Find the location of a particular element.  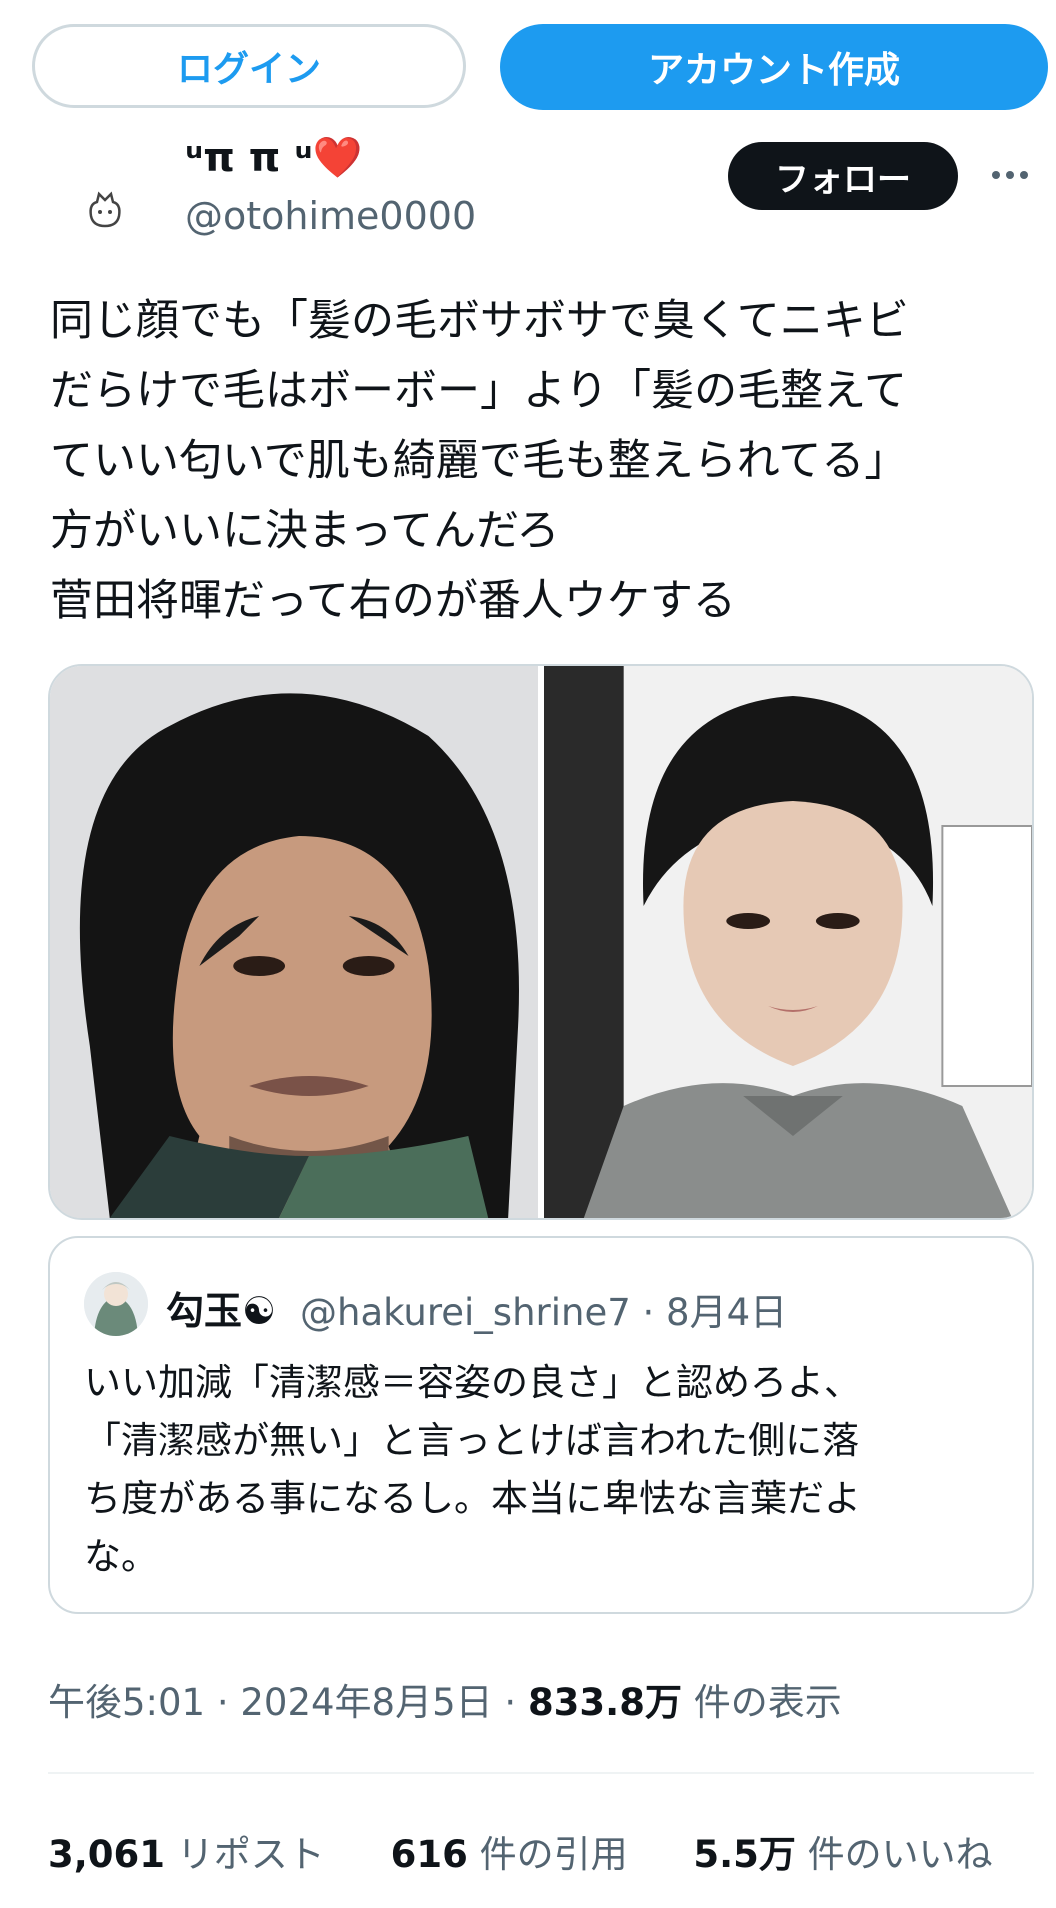

tweet-stats: 3,061 リポスト 616 件の引用 5.5万 件のいいね is located at coordinates (547, 1851).